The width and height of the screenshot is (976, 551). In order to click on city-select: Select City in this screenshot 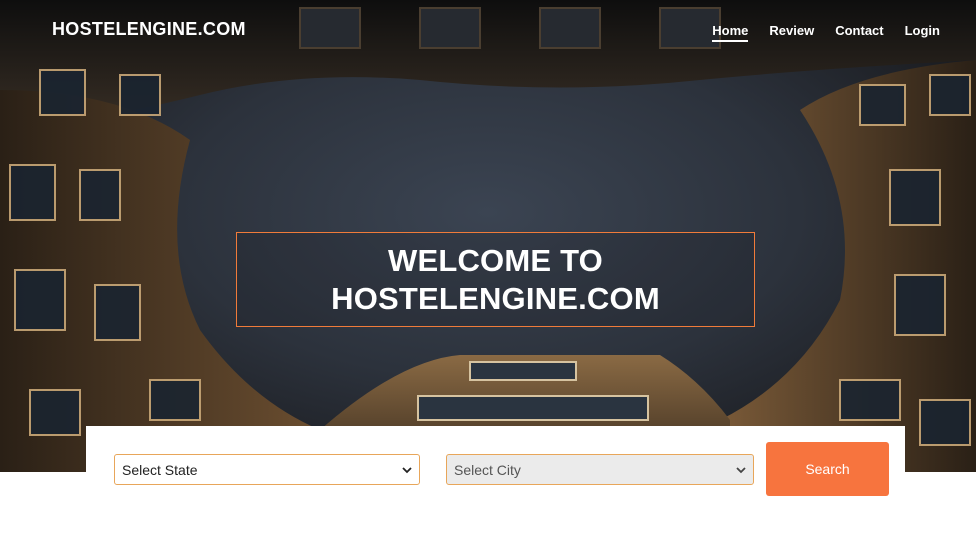, I will do `click(600, 469)`.